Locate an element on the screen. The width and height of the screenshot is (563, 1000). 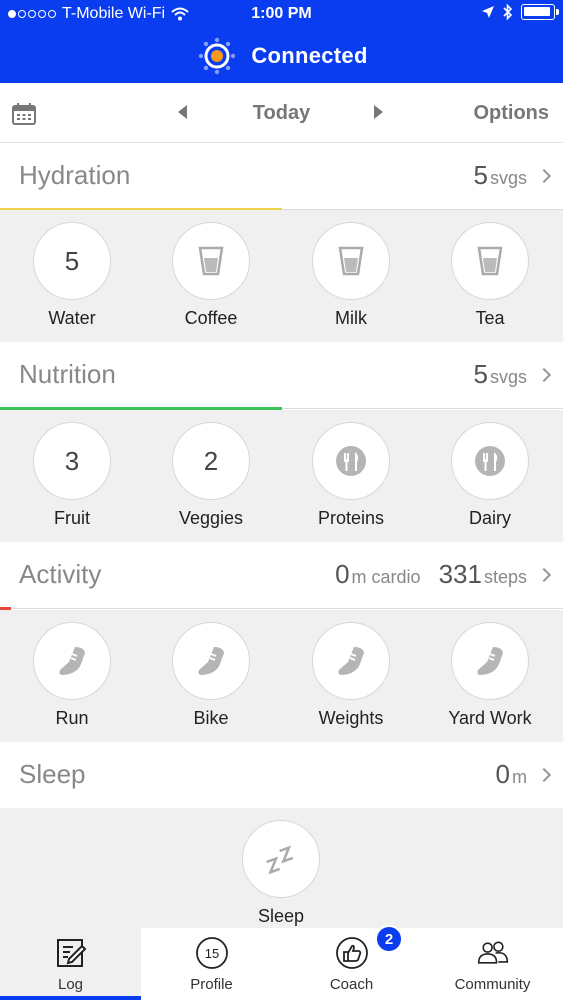
connection-status-label: Connected is located at coordinates (309, 55).